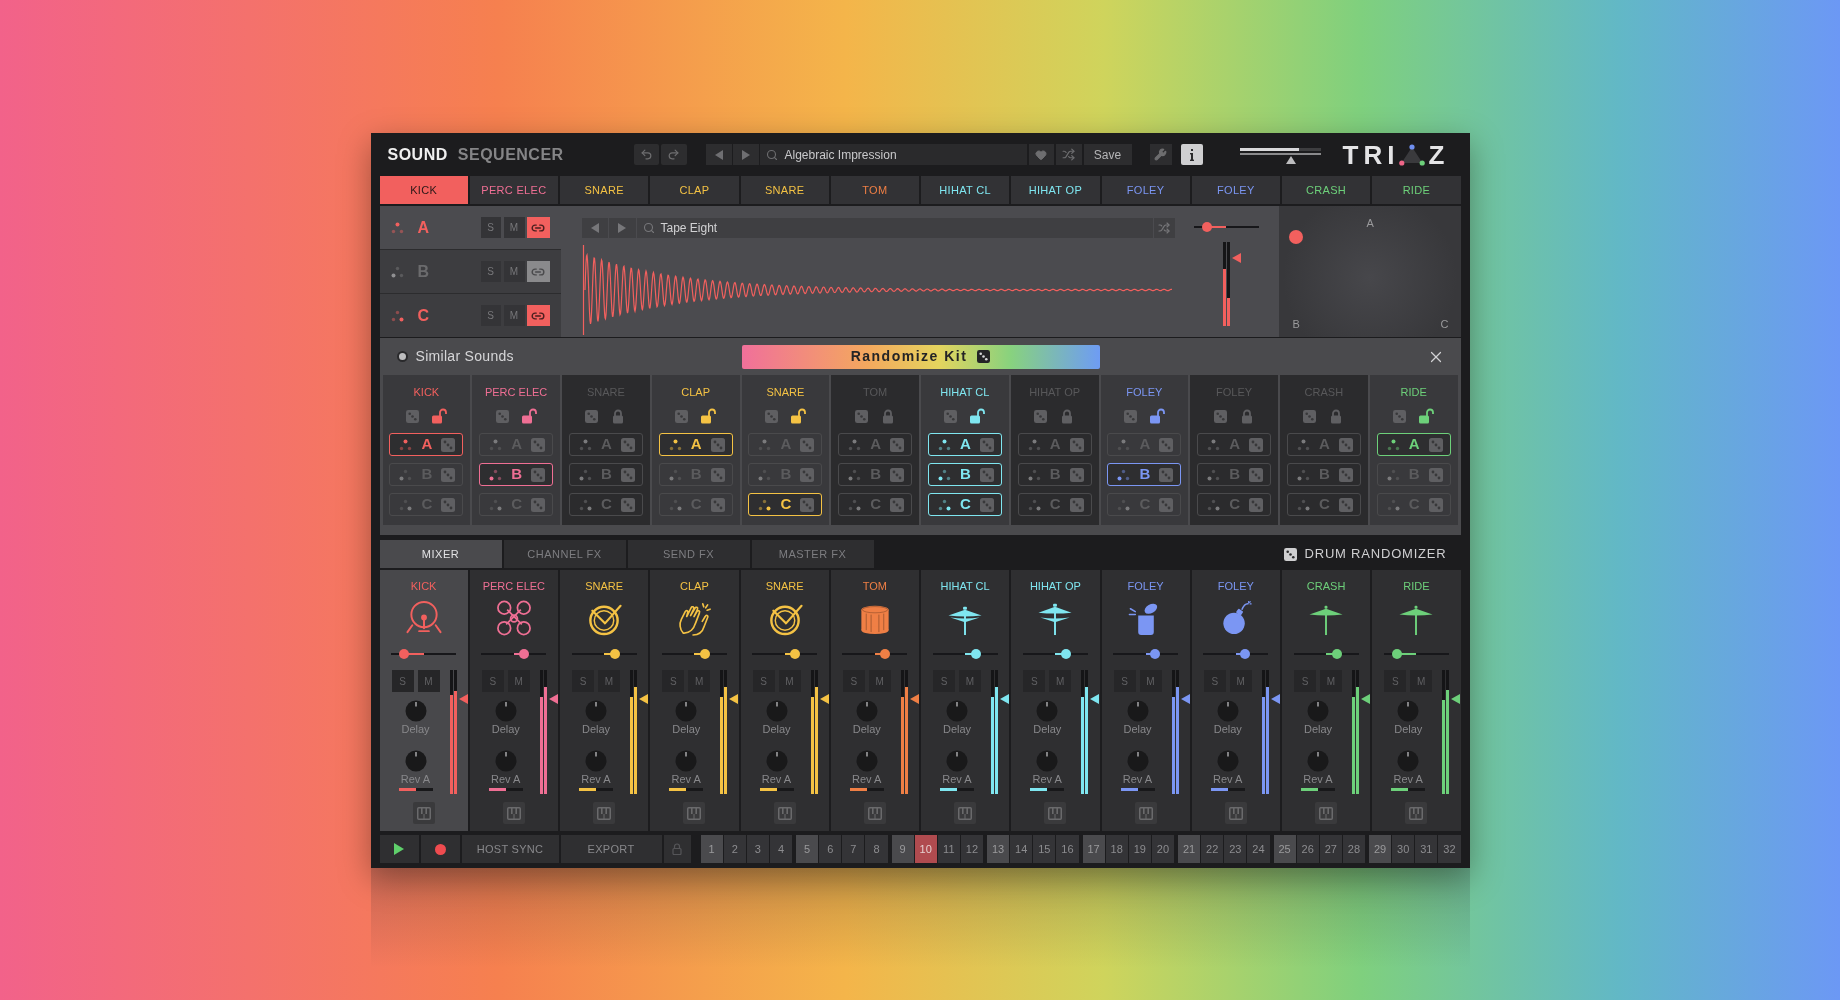  What do you see at coordinates (1189, 849) in the screenshot?
I see `step-button: 21` at bounding box center [1189, 849].